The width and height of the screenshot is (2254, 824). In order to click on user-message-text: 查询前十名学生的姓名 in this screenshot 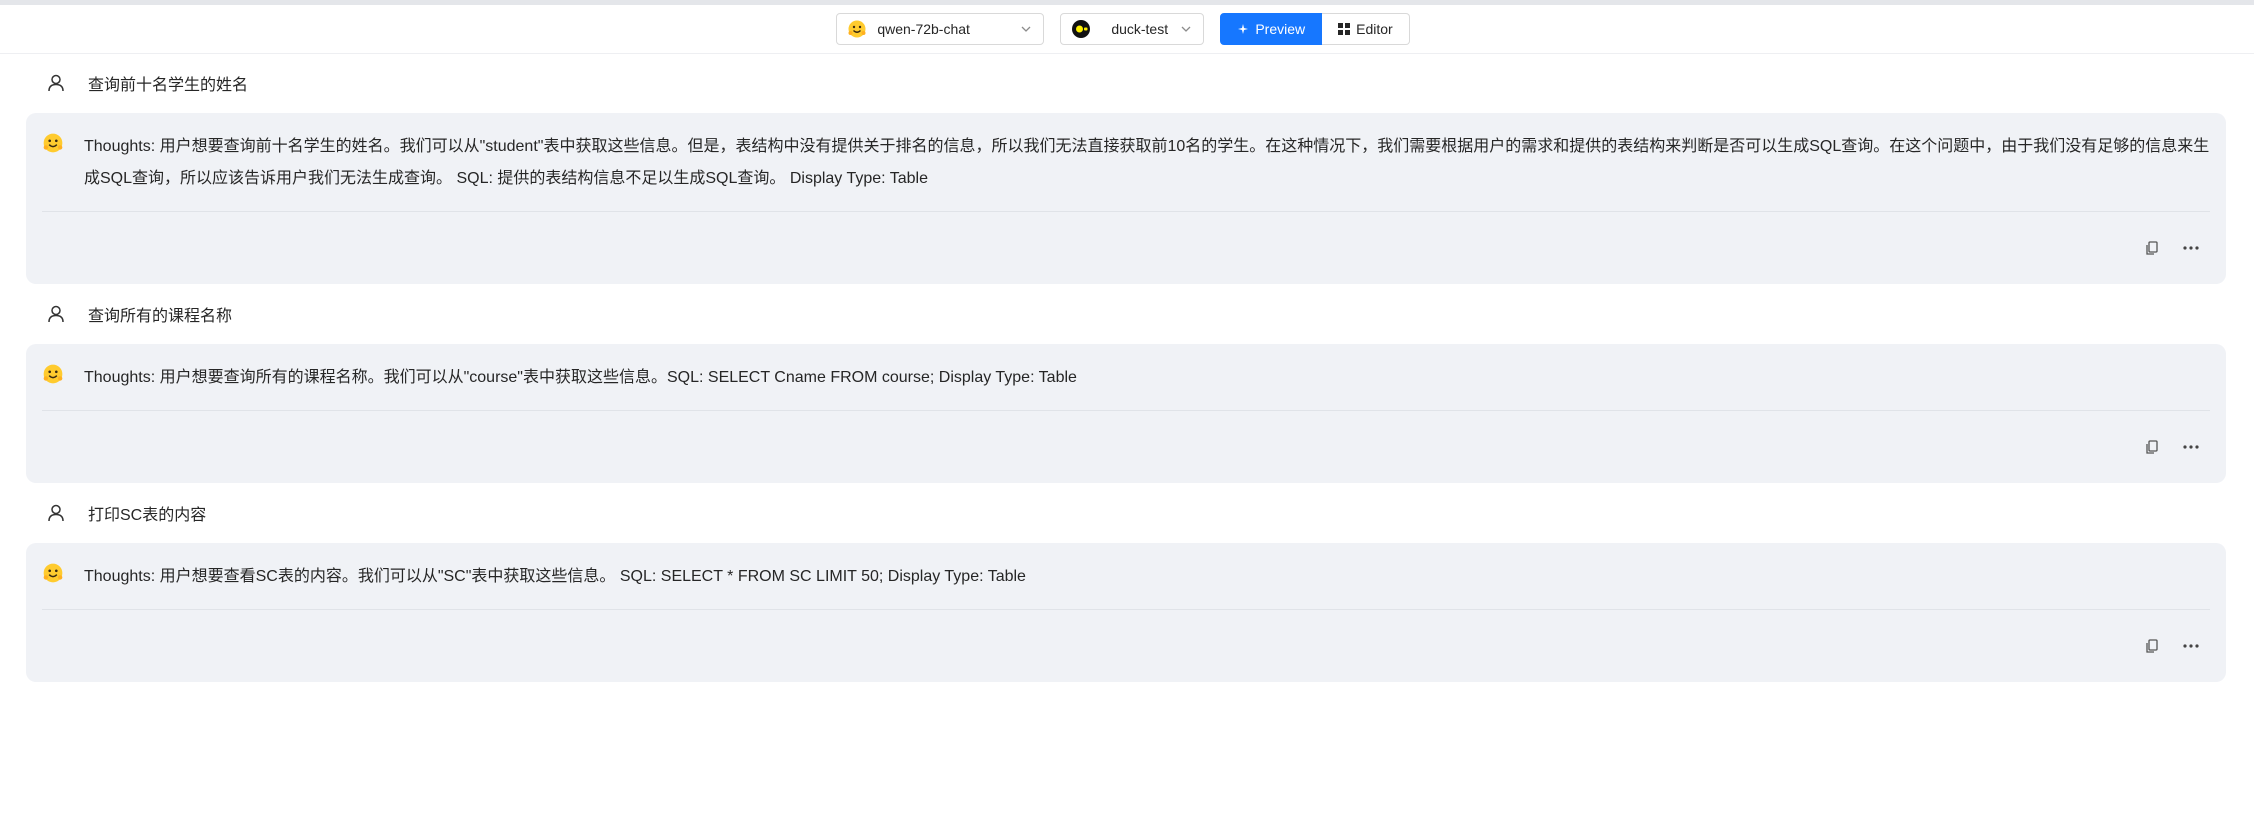, I will do `click(168, 85)`.